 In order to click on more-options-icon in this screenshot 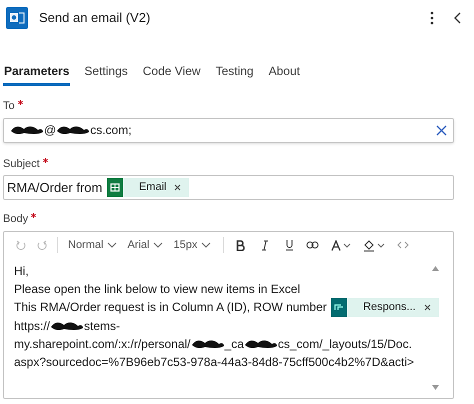, I will do `click(432, 18)`.